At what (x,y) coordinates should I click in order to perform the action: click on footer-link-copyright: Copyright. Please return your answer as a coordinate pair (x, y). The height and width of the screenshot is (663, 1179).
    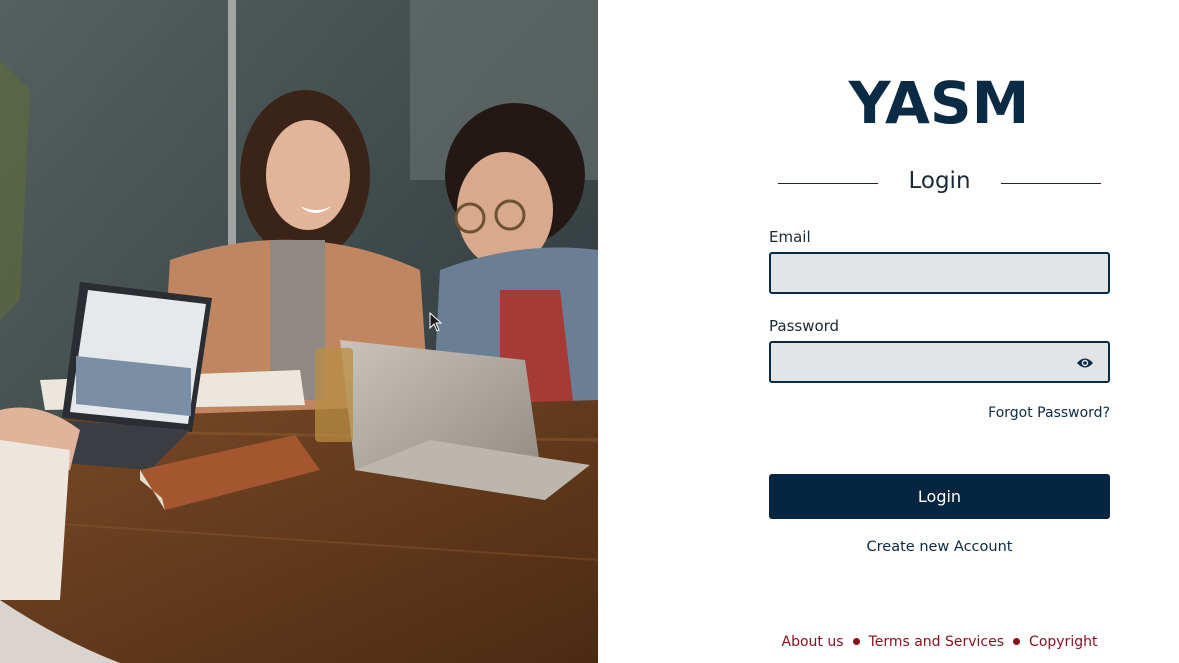
    Looking at the image, I should click on (1063, 642).